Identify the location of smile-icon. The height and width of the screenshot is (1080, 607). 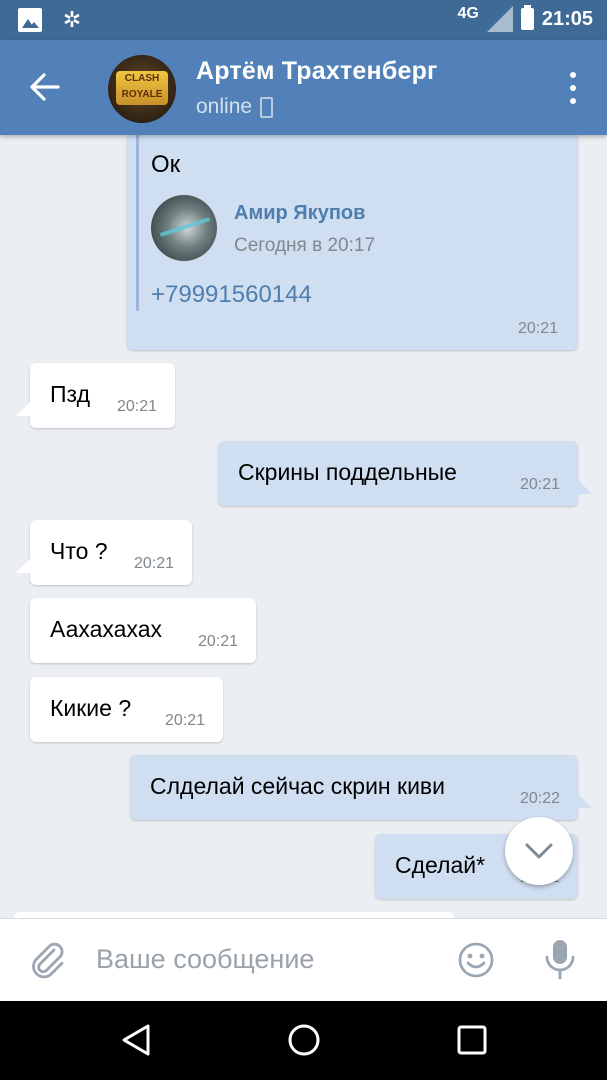
(476, 960).